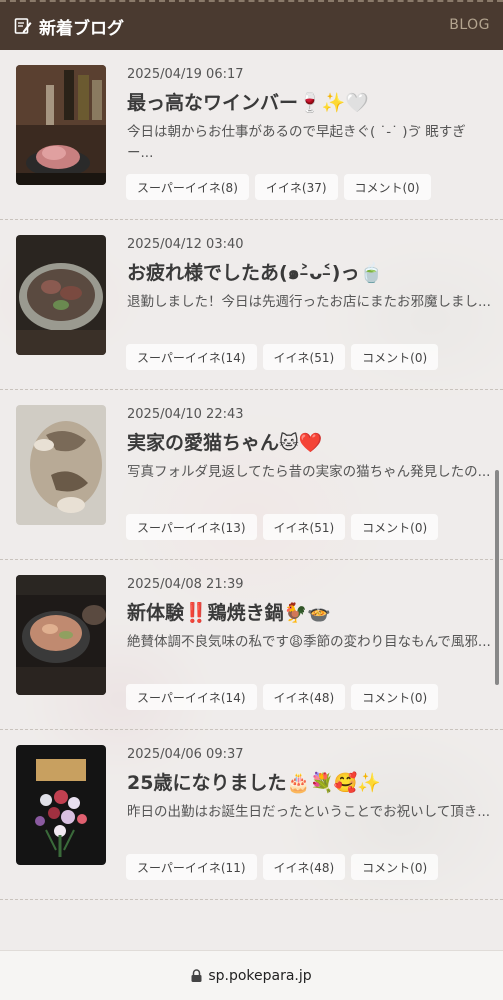  I want to click on blog-link: BLOG, so click(469, 25).